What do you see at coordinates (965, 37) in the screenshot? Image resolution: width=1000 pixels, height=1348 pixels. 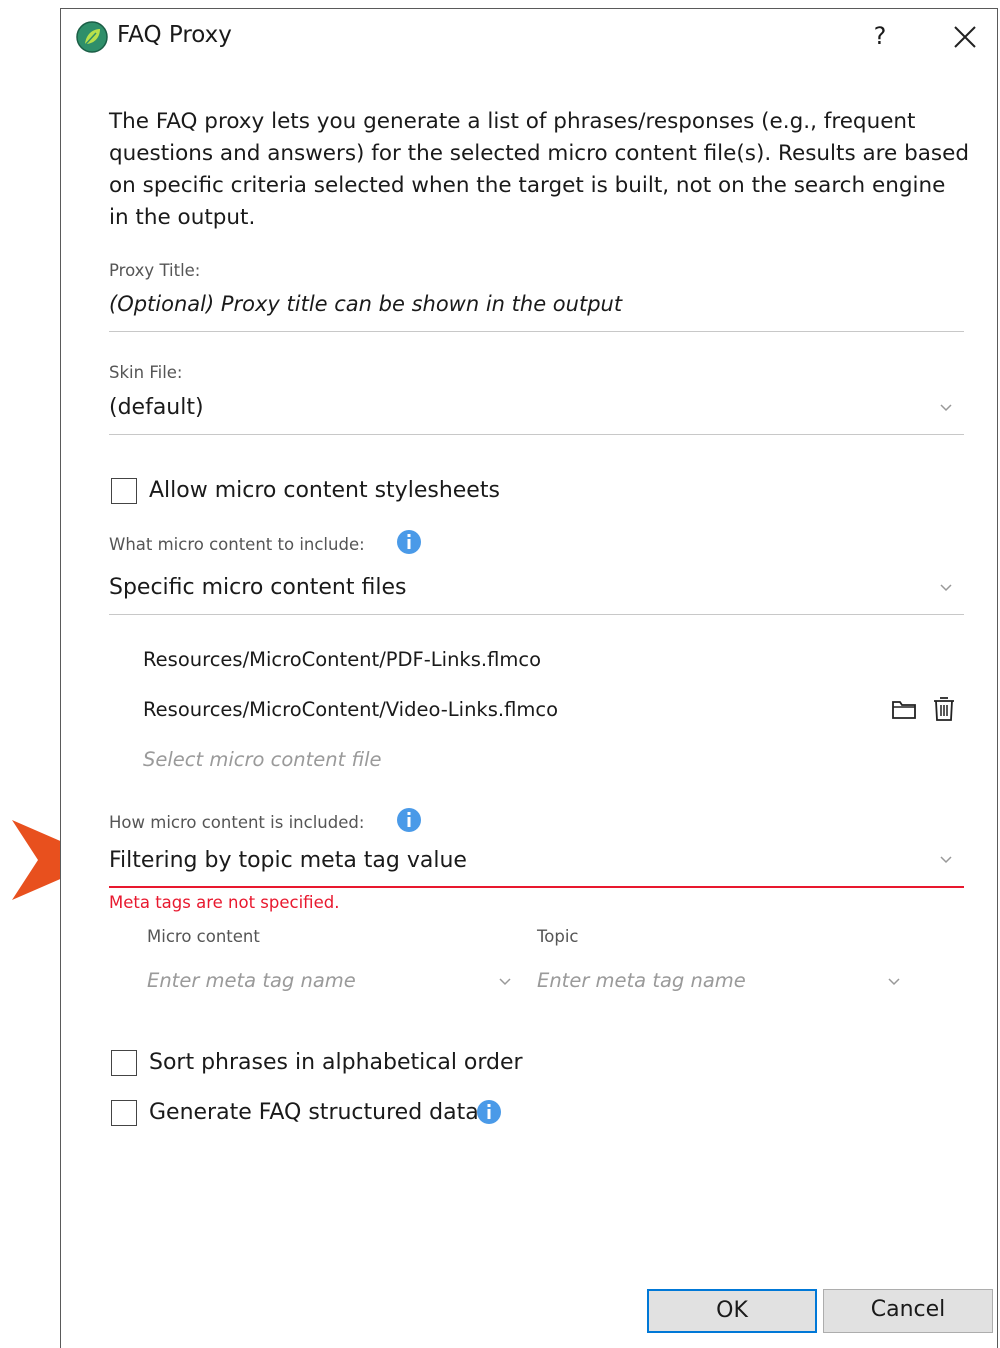 I see `close-icon` at bounding box center [965, 37].